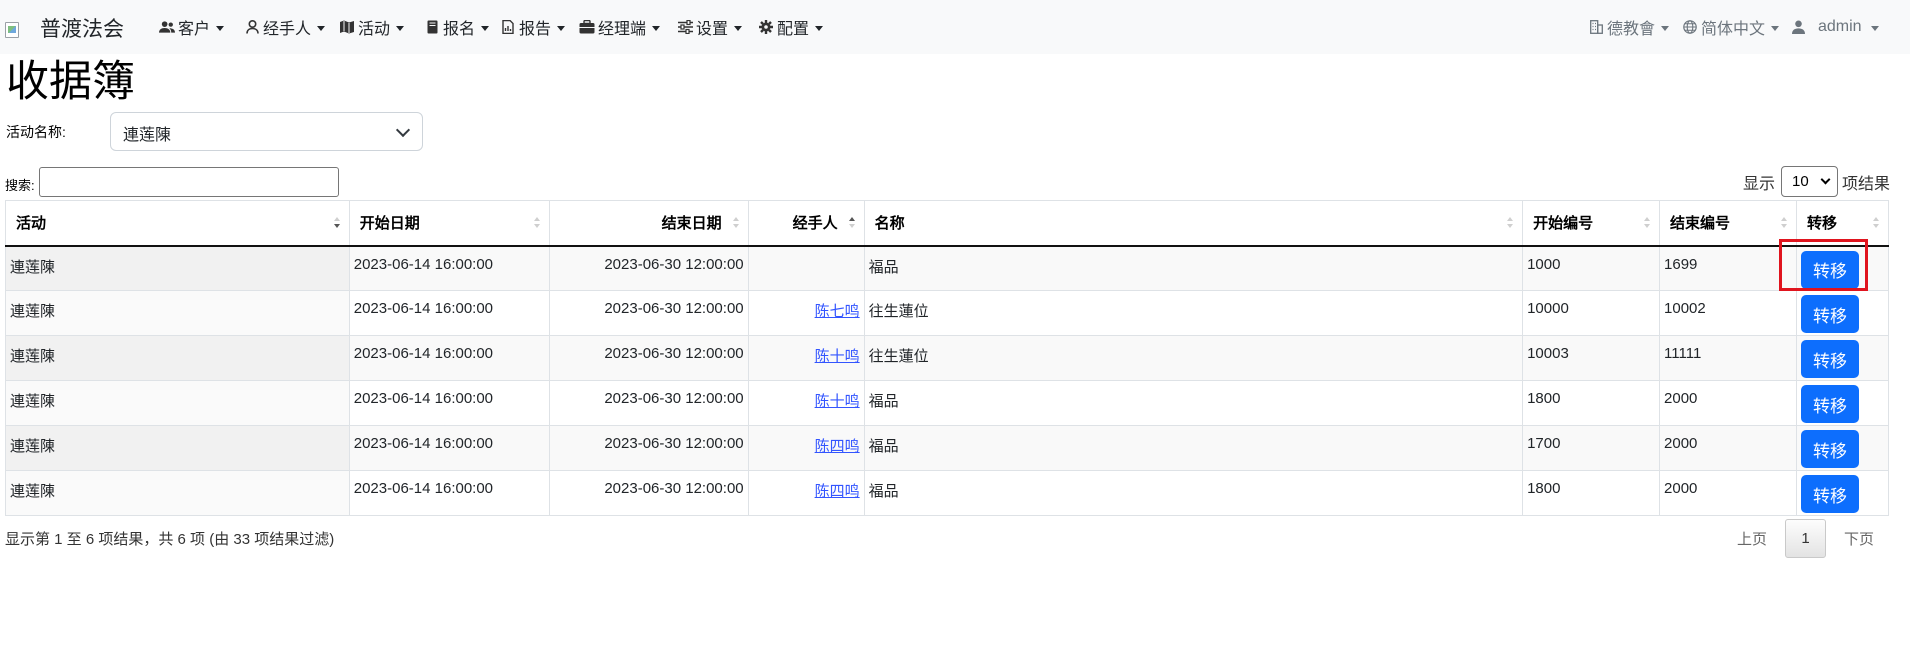 This screenshot has width=1910, height=666. What do you see at coordinates (1840, 26) in the screenshot?
I see `username-label: admin` at bounding box center [1840, 26].